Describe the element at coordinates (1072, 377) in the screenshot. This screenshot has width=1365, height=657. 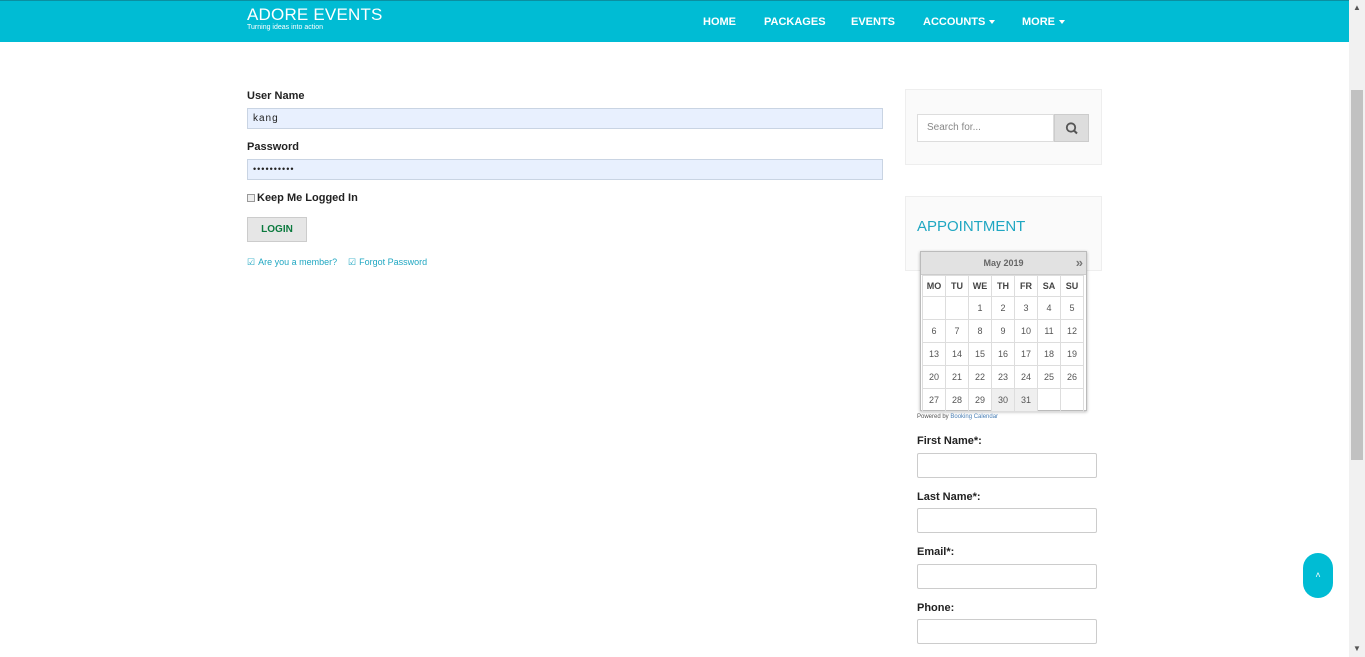
I see `calendar-day: 26` at that location.